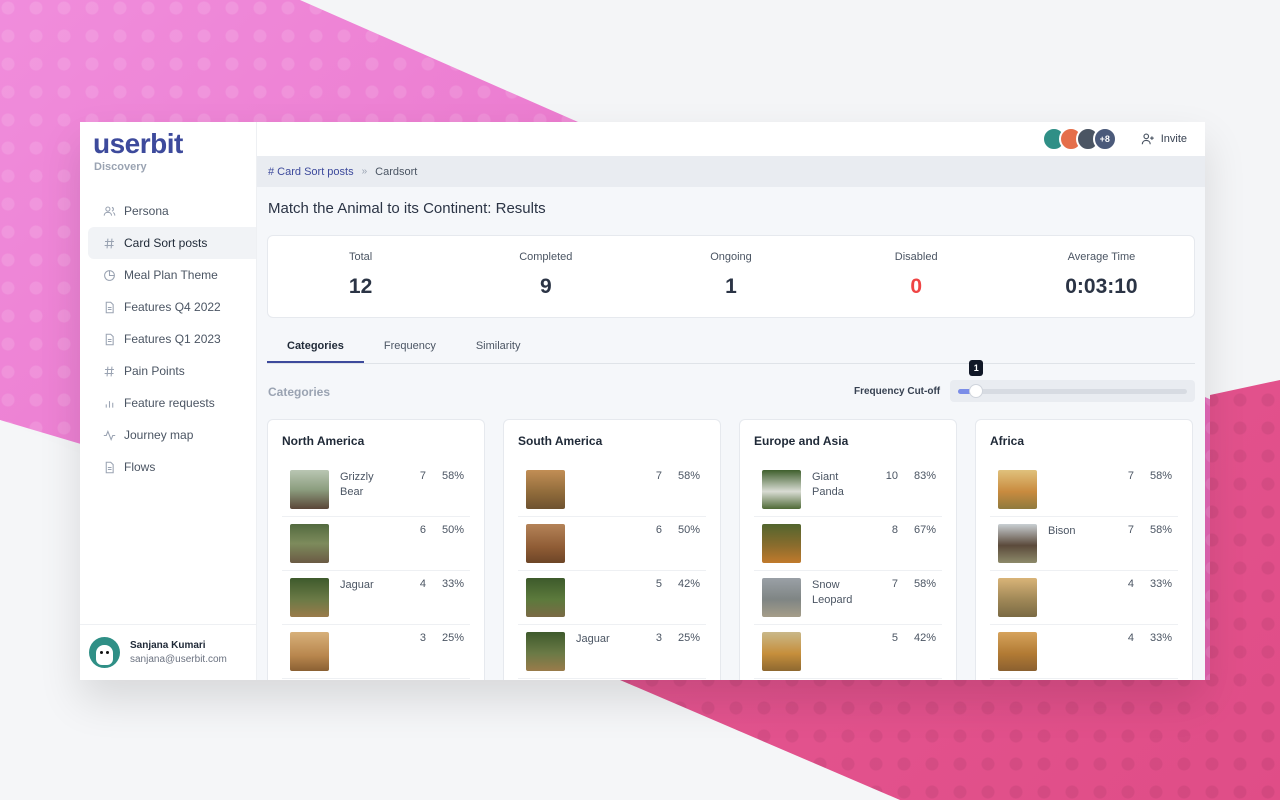 This screenshot has height=800, width=1280. What do you see at coordinates (1072, 381) in the screenshot?
I see `frequency-cutoff-slider: 1` at bounding box center [1072, 381].